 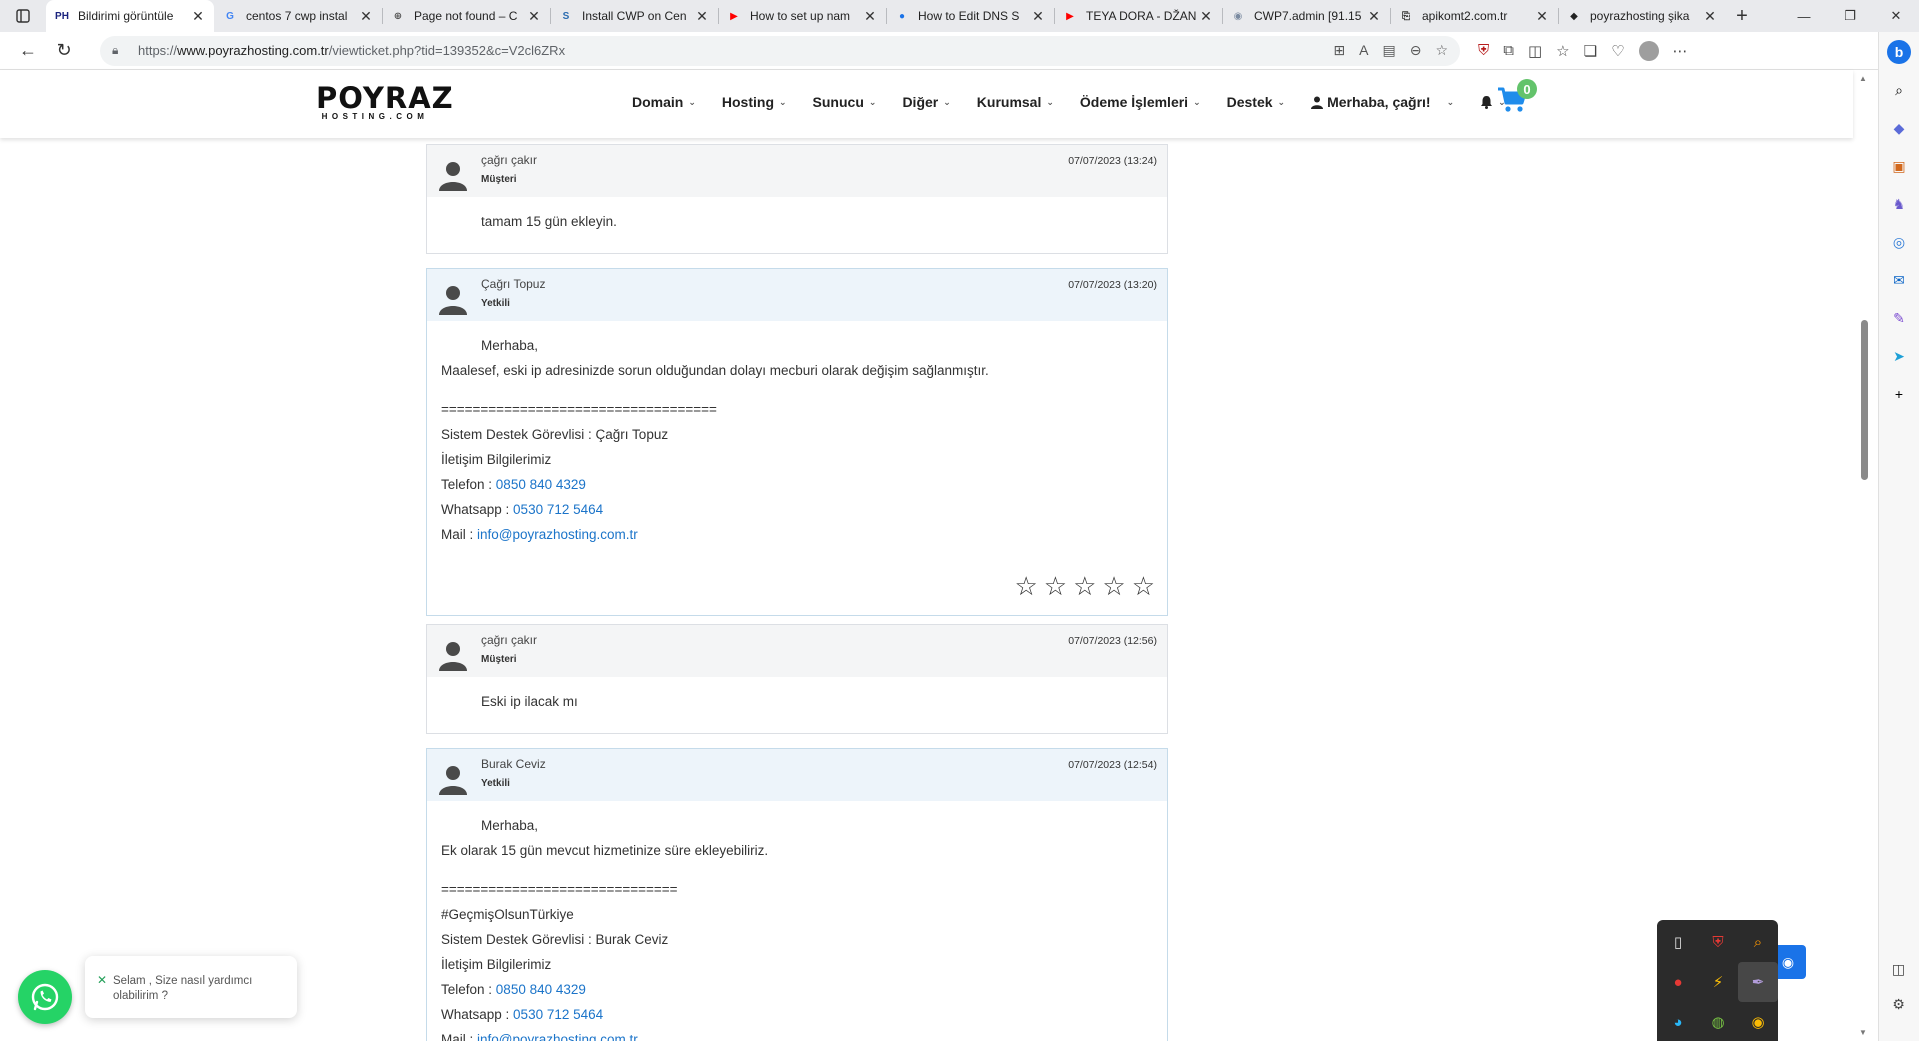 What do you see at coordinates (1758, 982) in the screenshot?
I see `feather-app-icon: ✒` at bounding box center [1758, 982].